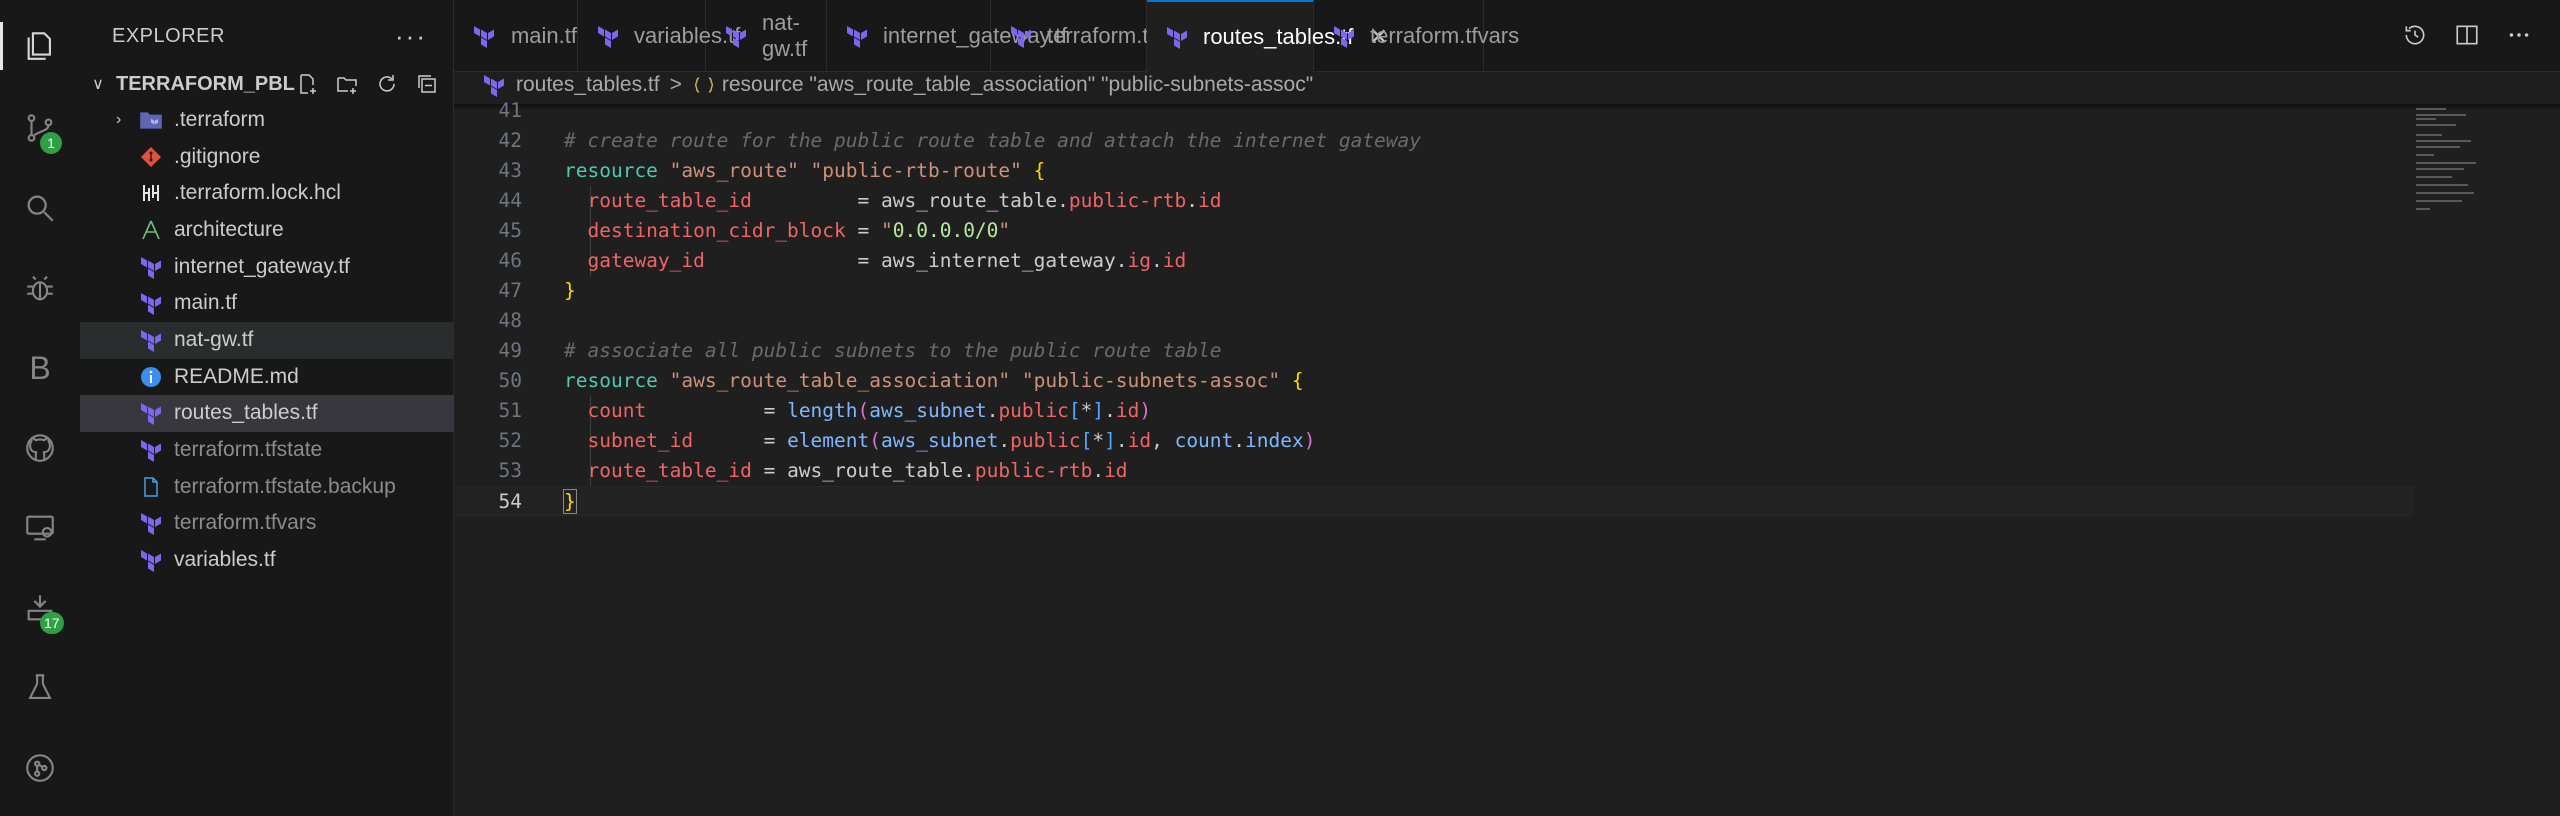 The image size is (2560, 816). Describe the element at coordinates (267, 230) in the screenshot. I see `file-item: architecture` at that location.